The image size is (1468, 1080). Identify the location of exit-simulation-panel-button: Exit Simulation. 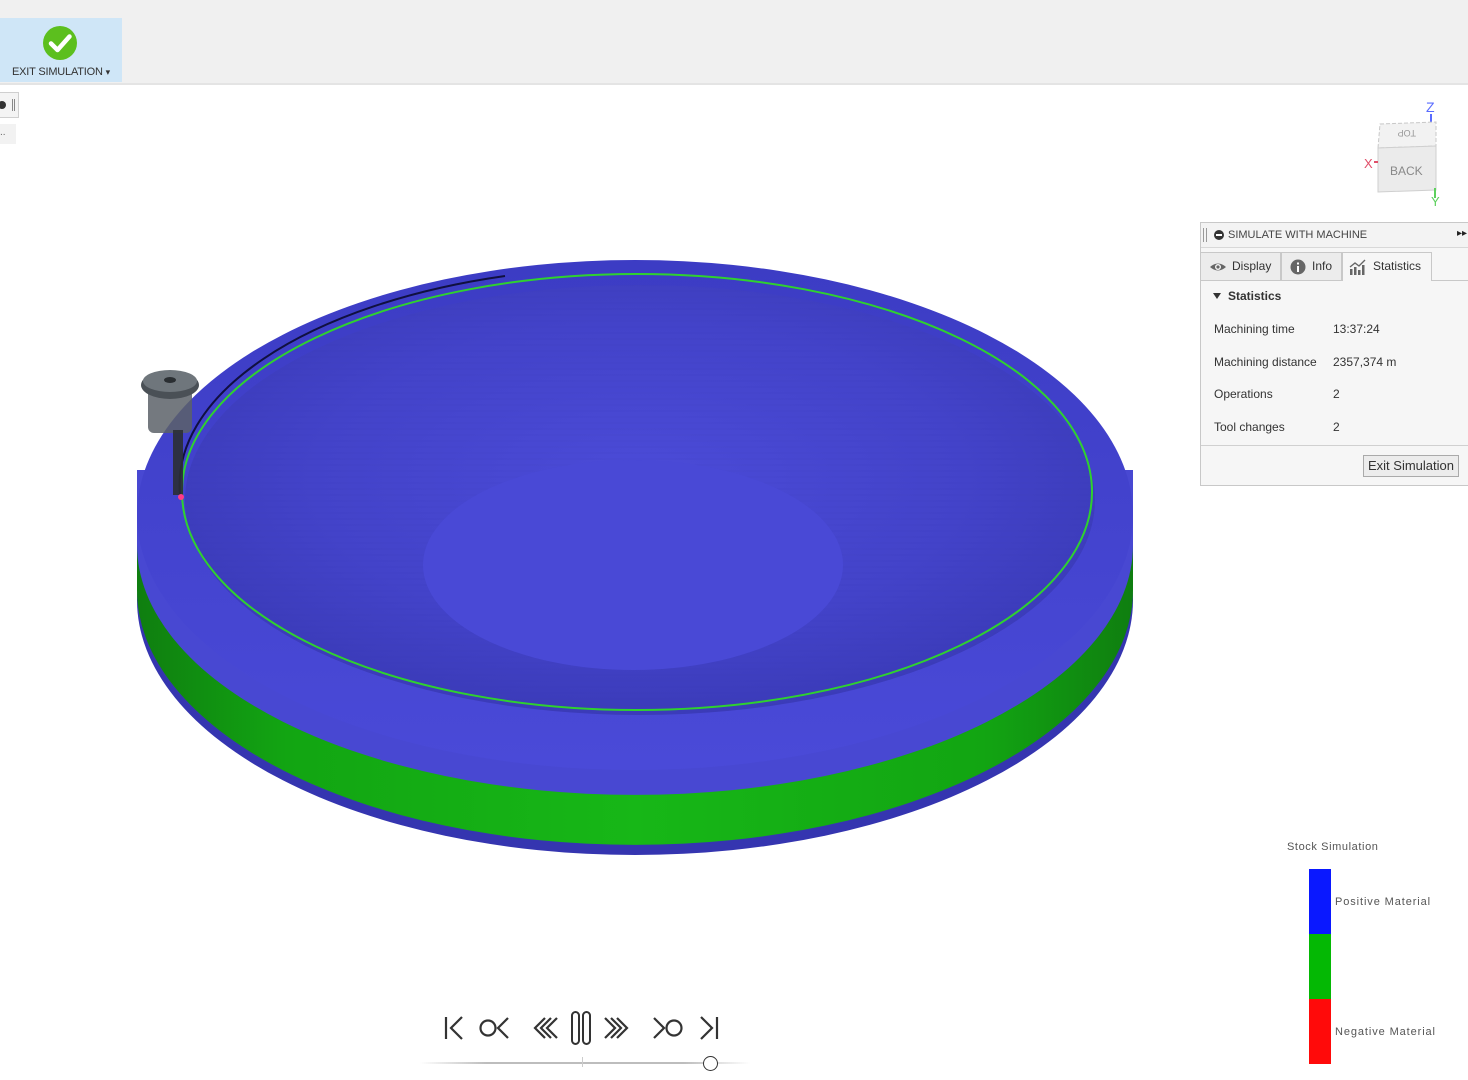
(1411, 466).